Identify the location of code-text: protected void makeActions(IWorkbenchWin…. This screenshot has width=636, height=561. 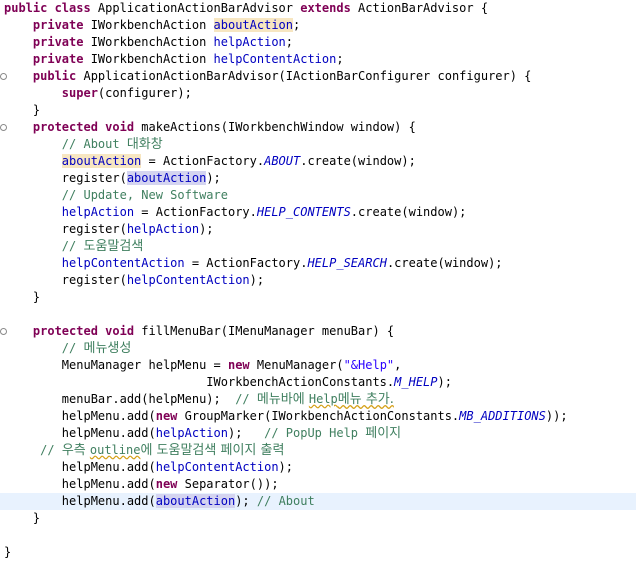
(210, 127).